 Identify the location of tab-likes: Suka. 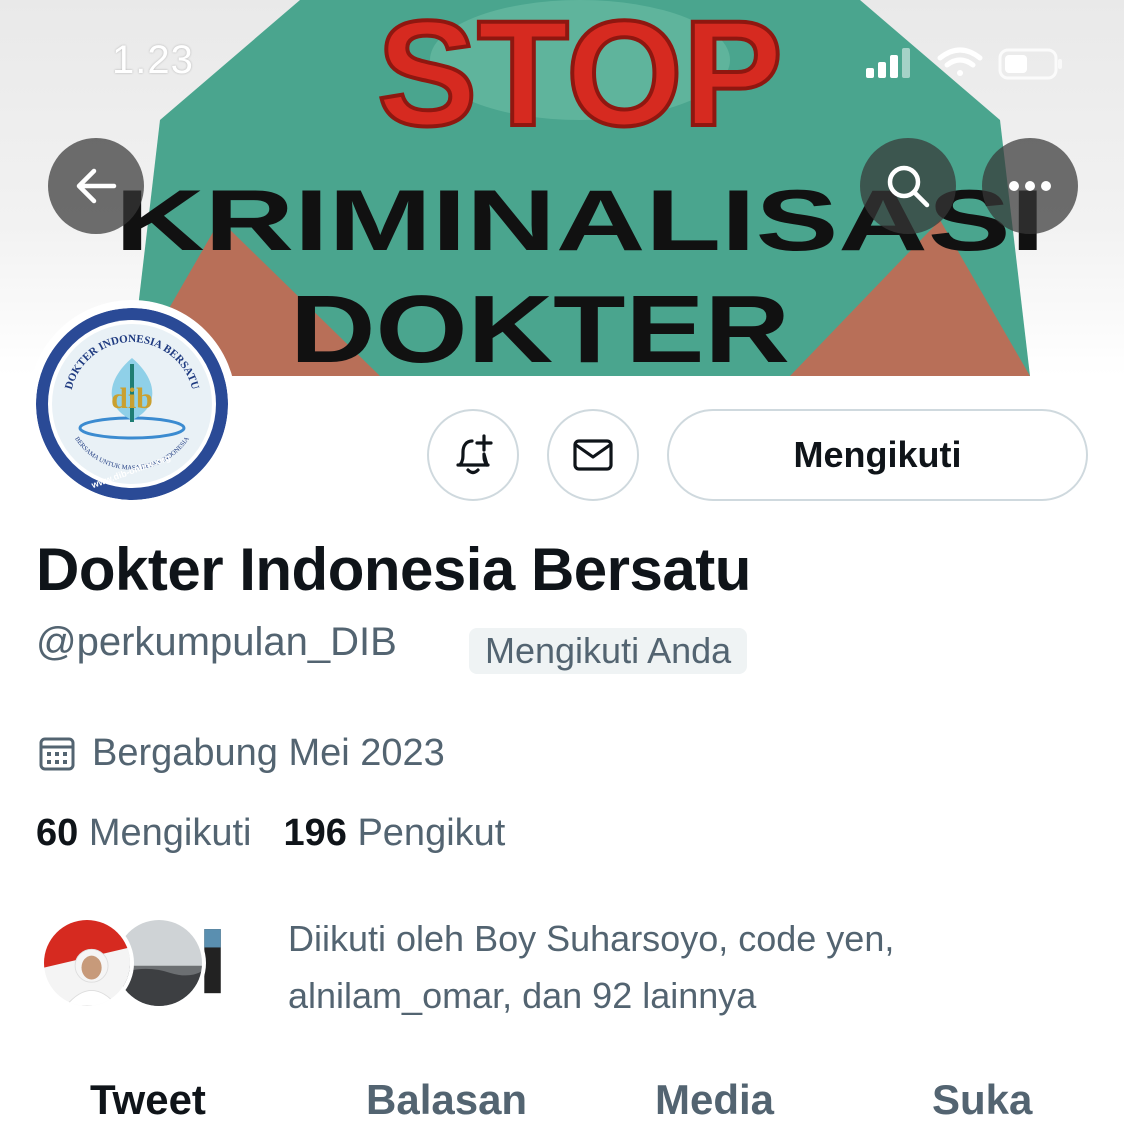
(982, 1100).